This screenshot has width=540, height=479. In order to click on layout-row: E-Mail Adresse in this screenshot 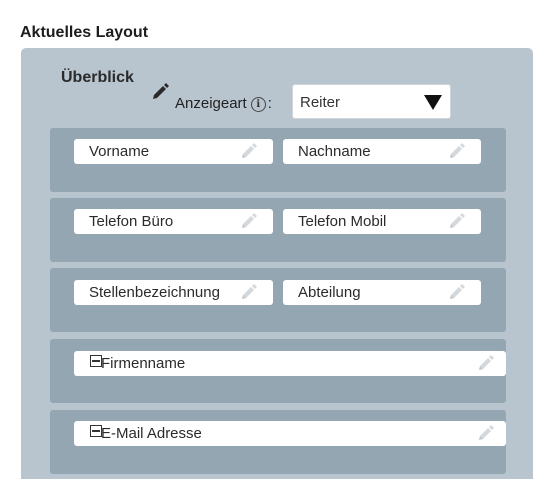, I will do `click(278, 442)`.